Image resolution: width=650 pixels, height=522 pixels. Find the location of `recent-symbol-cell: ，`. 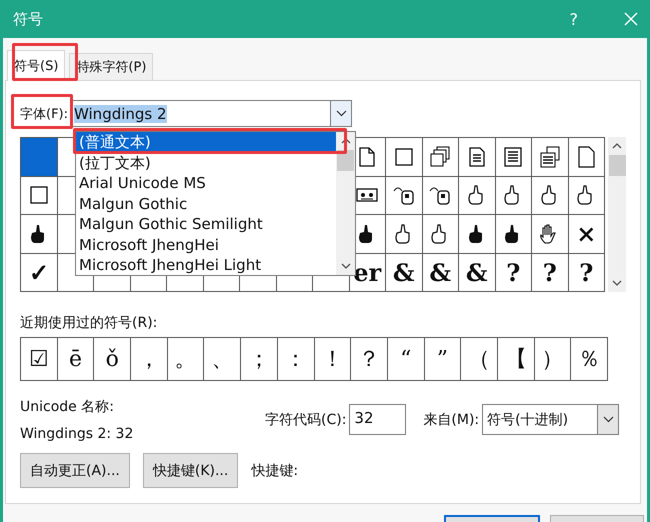

recent-symbol-cell: ， is located at coordinates (149, 359).